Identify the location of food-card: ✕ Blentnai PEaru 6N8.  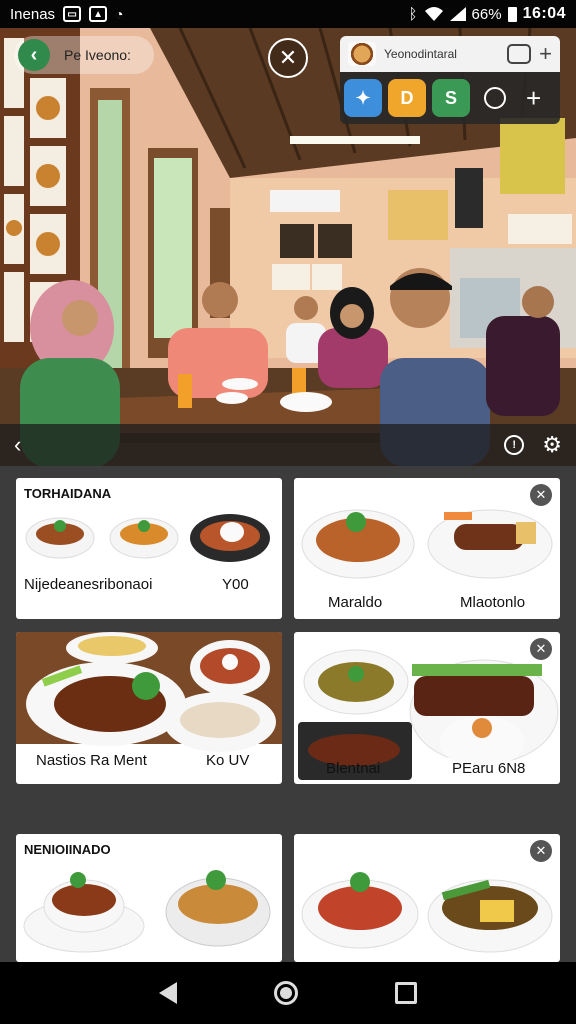
(427, 708).